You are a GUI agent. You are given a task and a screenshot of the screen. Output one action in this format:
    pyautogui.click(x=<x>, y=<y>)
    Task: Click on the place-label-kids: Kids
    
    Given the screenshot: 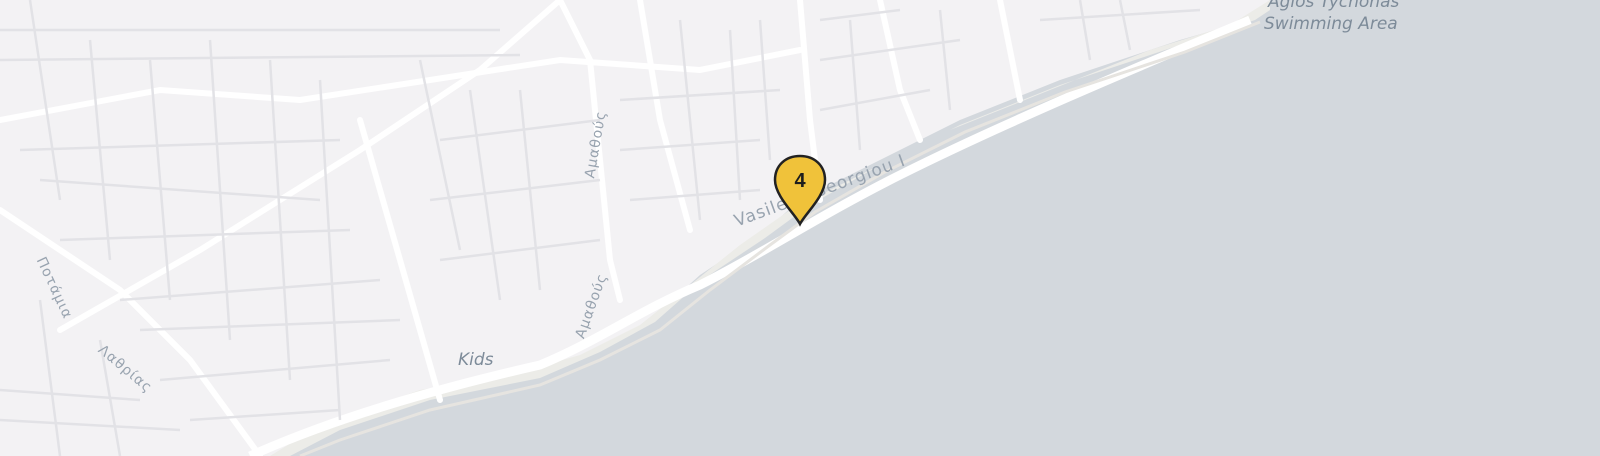 What is the action you would take?
    pyautogui.click(x=476, y=360)
    